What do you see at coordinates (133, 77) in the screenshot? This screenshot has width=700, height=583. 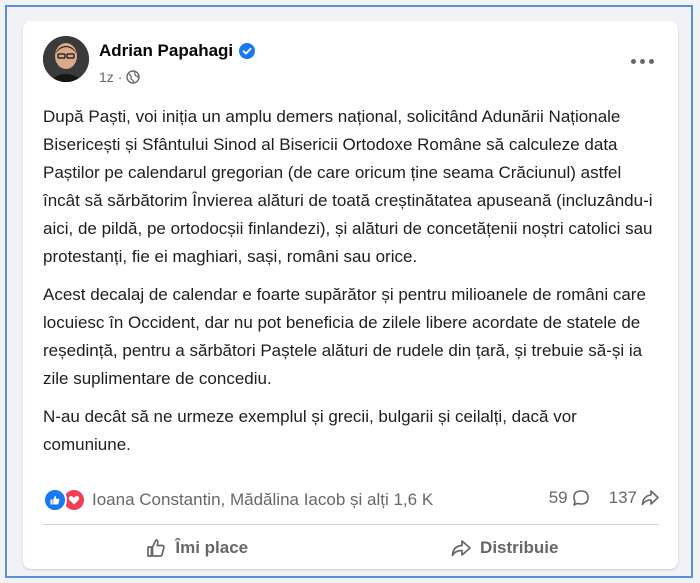 I see `globe-icon` at bounding box center [133, 77].